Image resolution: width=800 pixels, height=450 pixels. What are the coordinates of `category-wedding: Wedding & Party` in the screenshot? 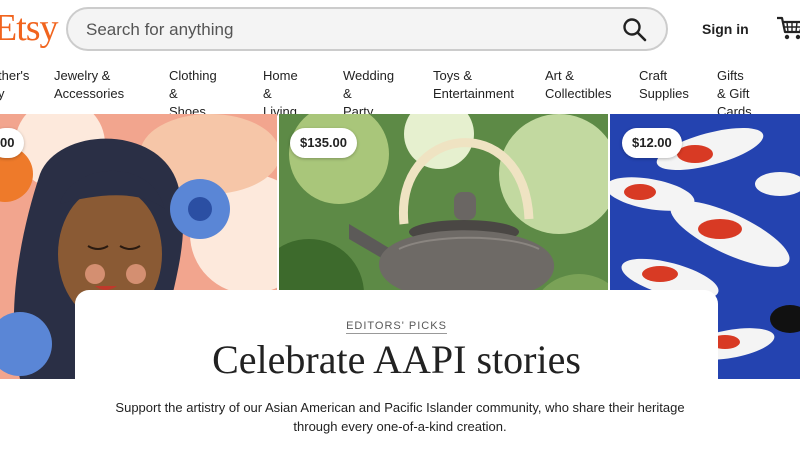 It's located at (368, 94).